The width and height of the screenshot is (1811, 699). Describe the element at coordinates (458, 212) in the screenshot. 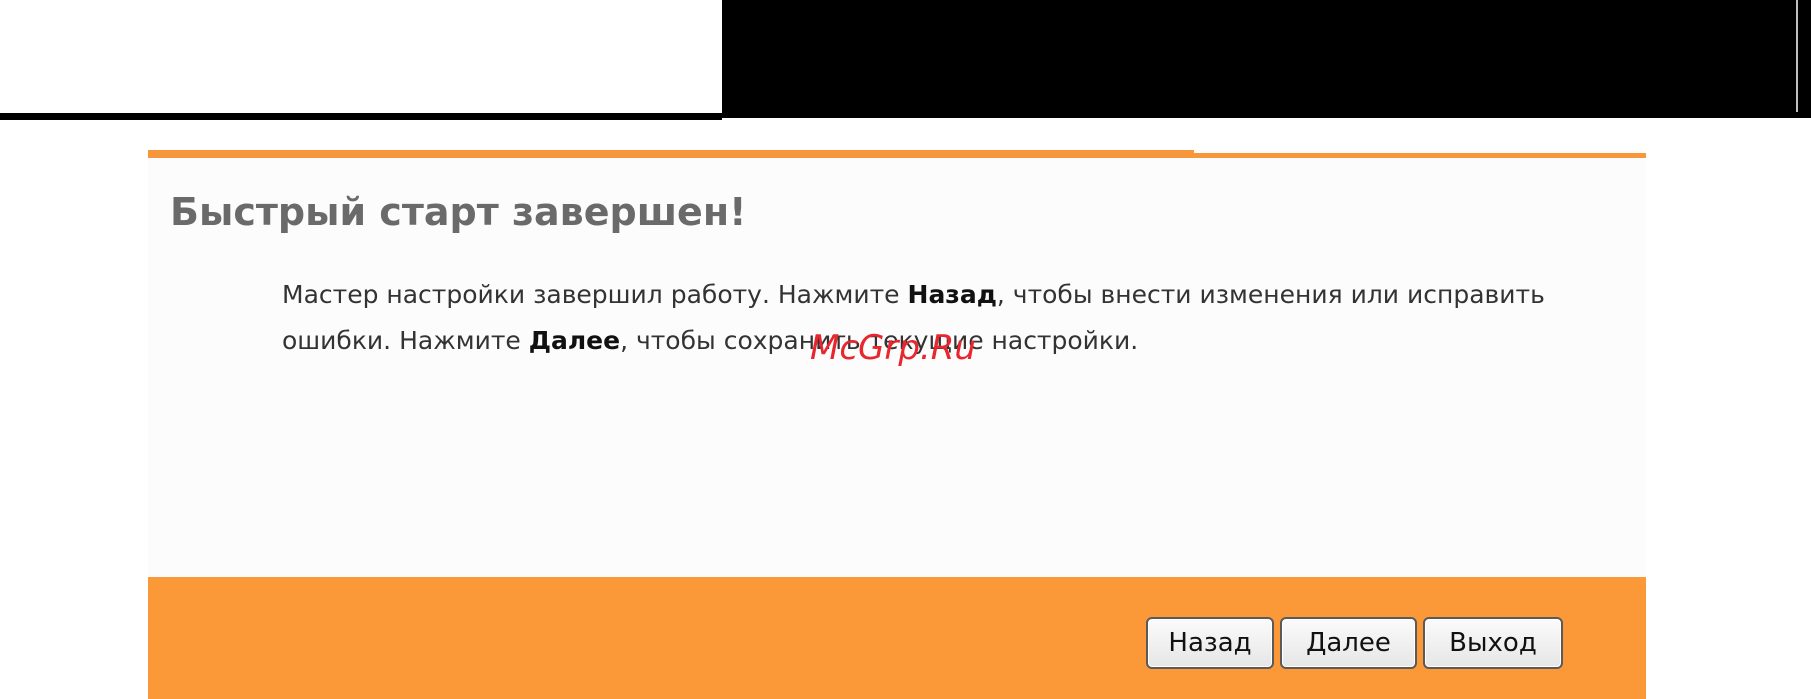

I see `page-title: Быстрый старт завершен!` at that location.